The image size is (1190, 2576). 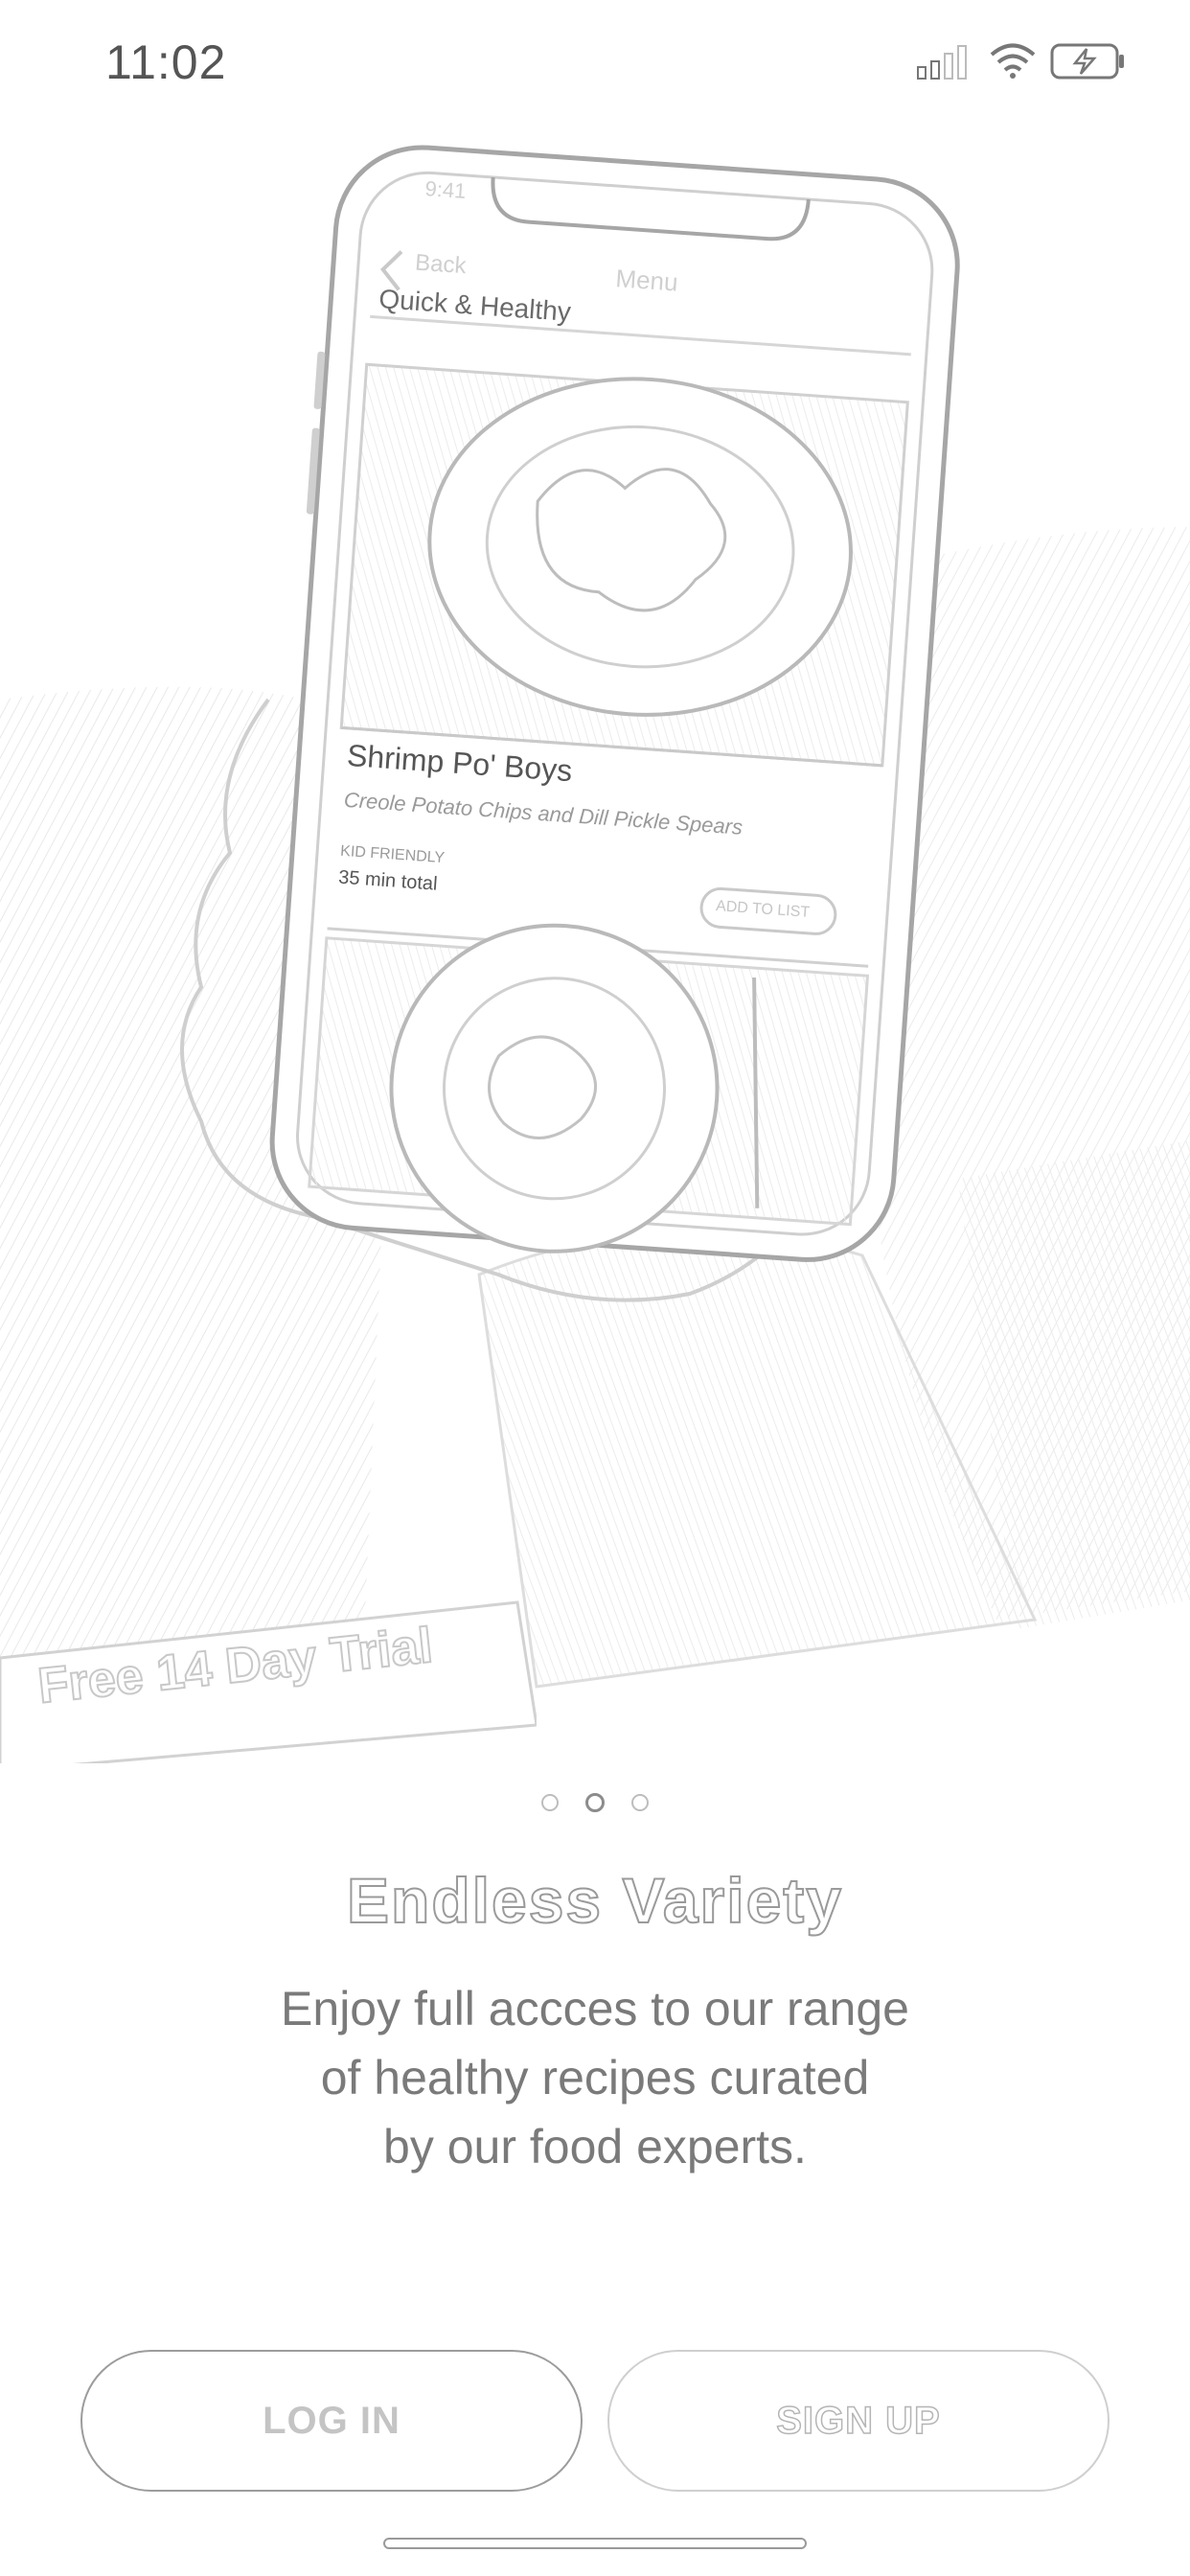 I want to click on onboarding-body-line-3: by our food experts., so click(x=595, y=2147).